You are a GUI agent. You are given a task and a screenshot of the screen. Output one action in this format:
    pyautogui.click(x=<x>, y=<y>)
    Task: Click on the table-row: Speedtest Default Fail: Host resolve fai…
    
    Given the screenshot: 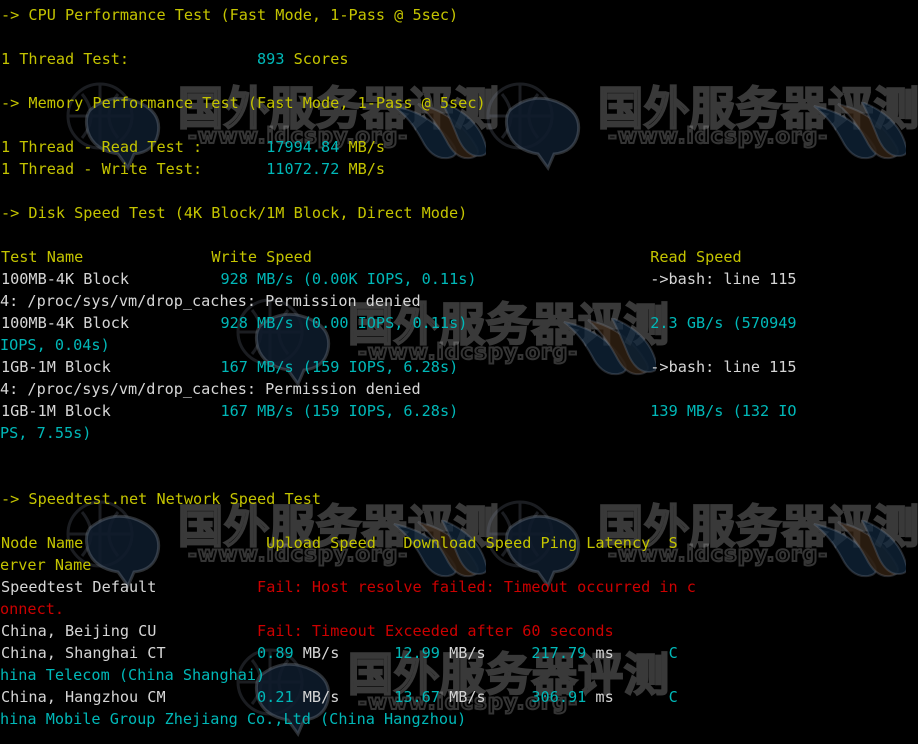 What is the action you would take?
    pyautogui.click(x=459, y=587)
    